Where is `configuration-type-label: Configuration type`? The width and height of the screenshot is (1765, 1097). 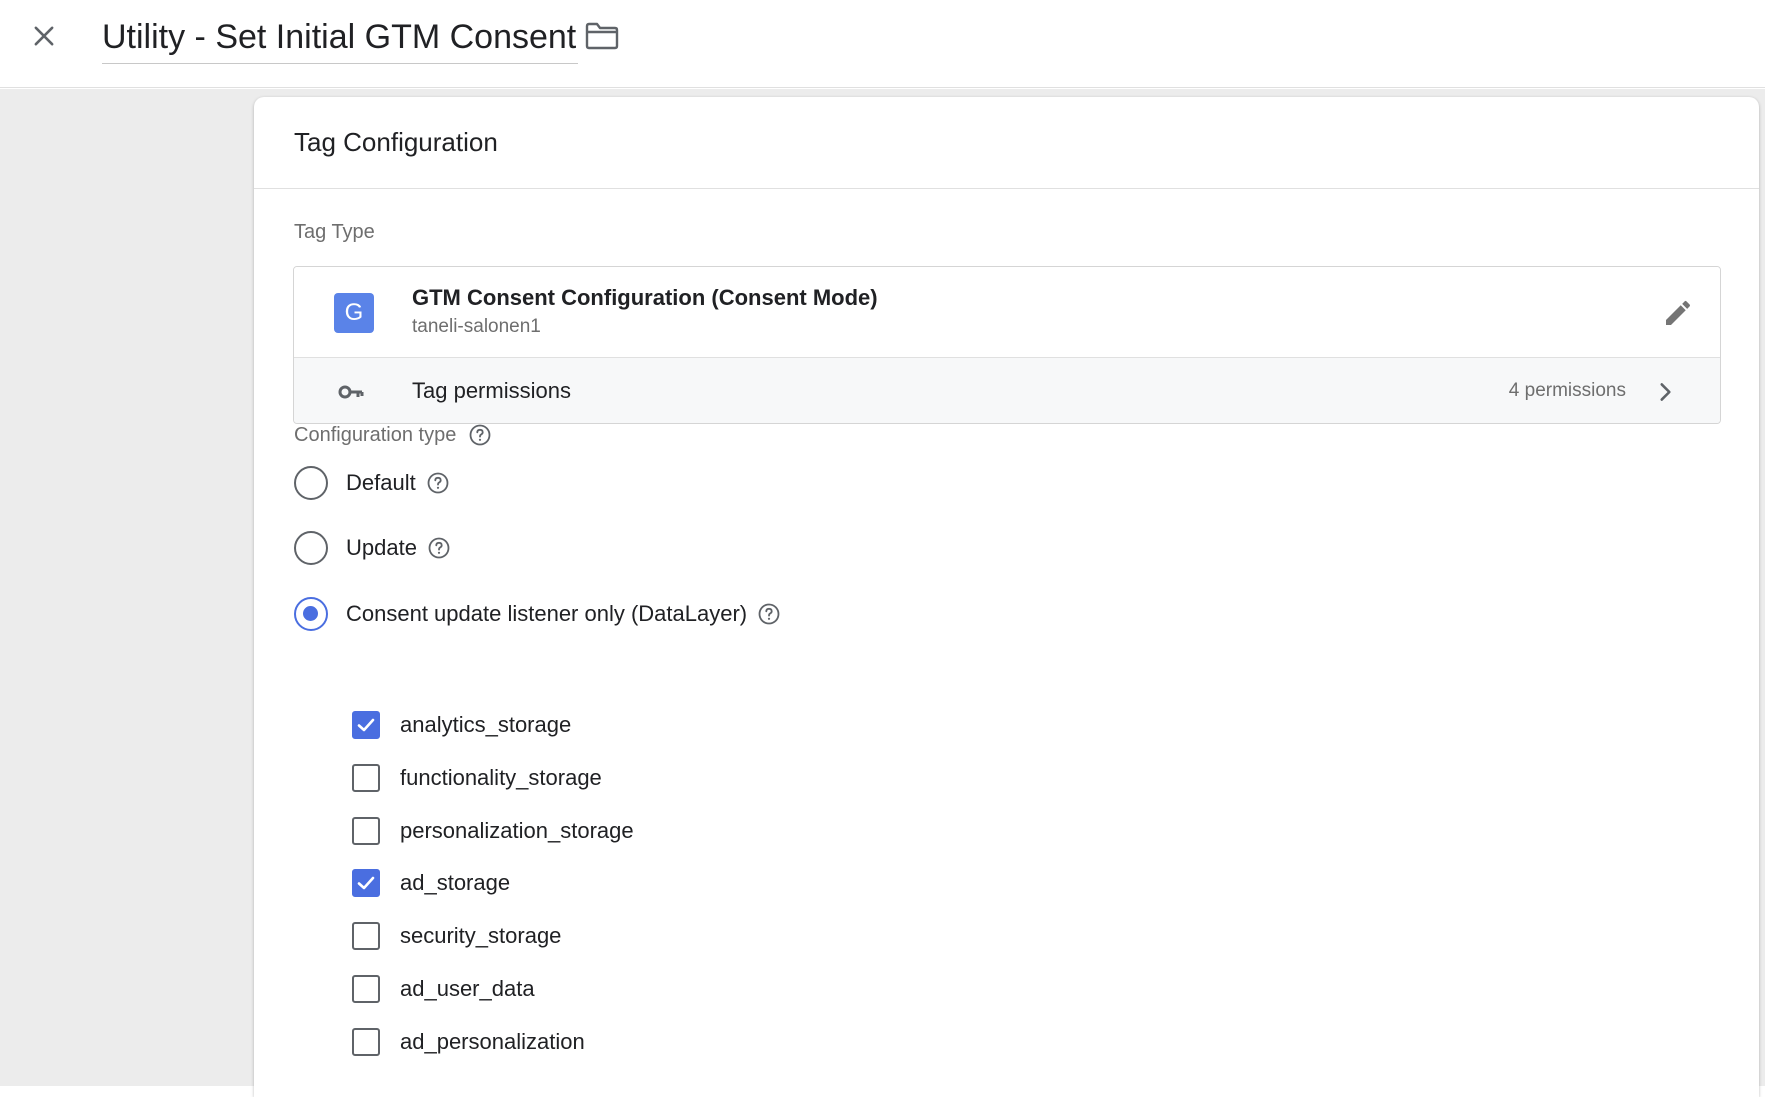 configuration-type-label: Configuration type is located at coordinates (375, 434).